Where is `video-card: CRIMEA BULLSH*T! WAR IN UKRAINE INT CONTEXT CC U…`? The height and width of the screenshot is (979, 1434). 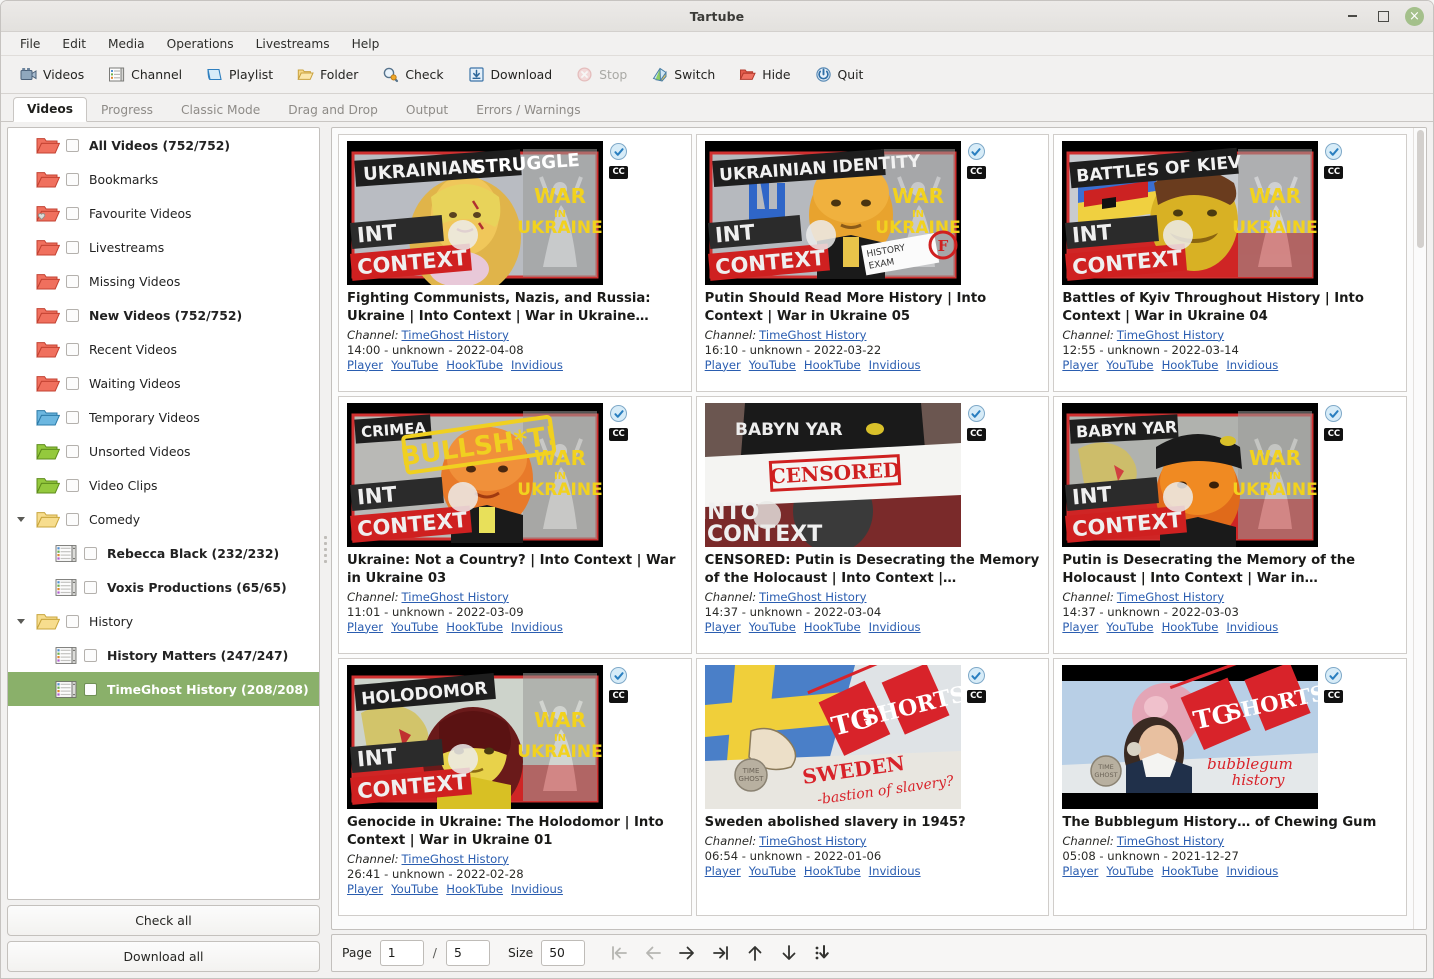 video-card: CRIMEA BULLSH*T! WAR IN UKRAINE INT CONTEXT CC U… is located at coordinates (515, 525).